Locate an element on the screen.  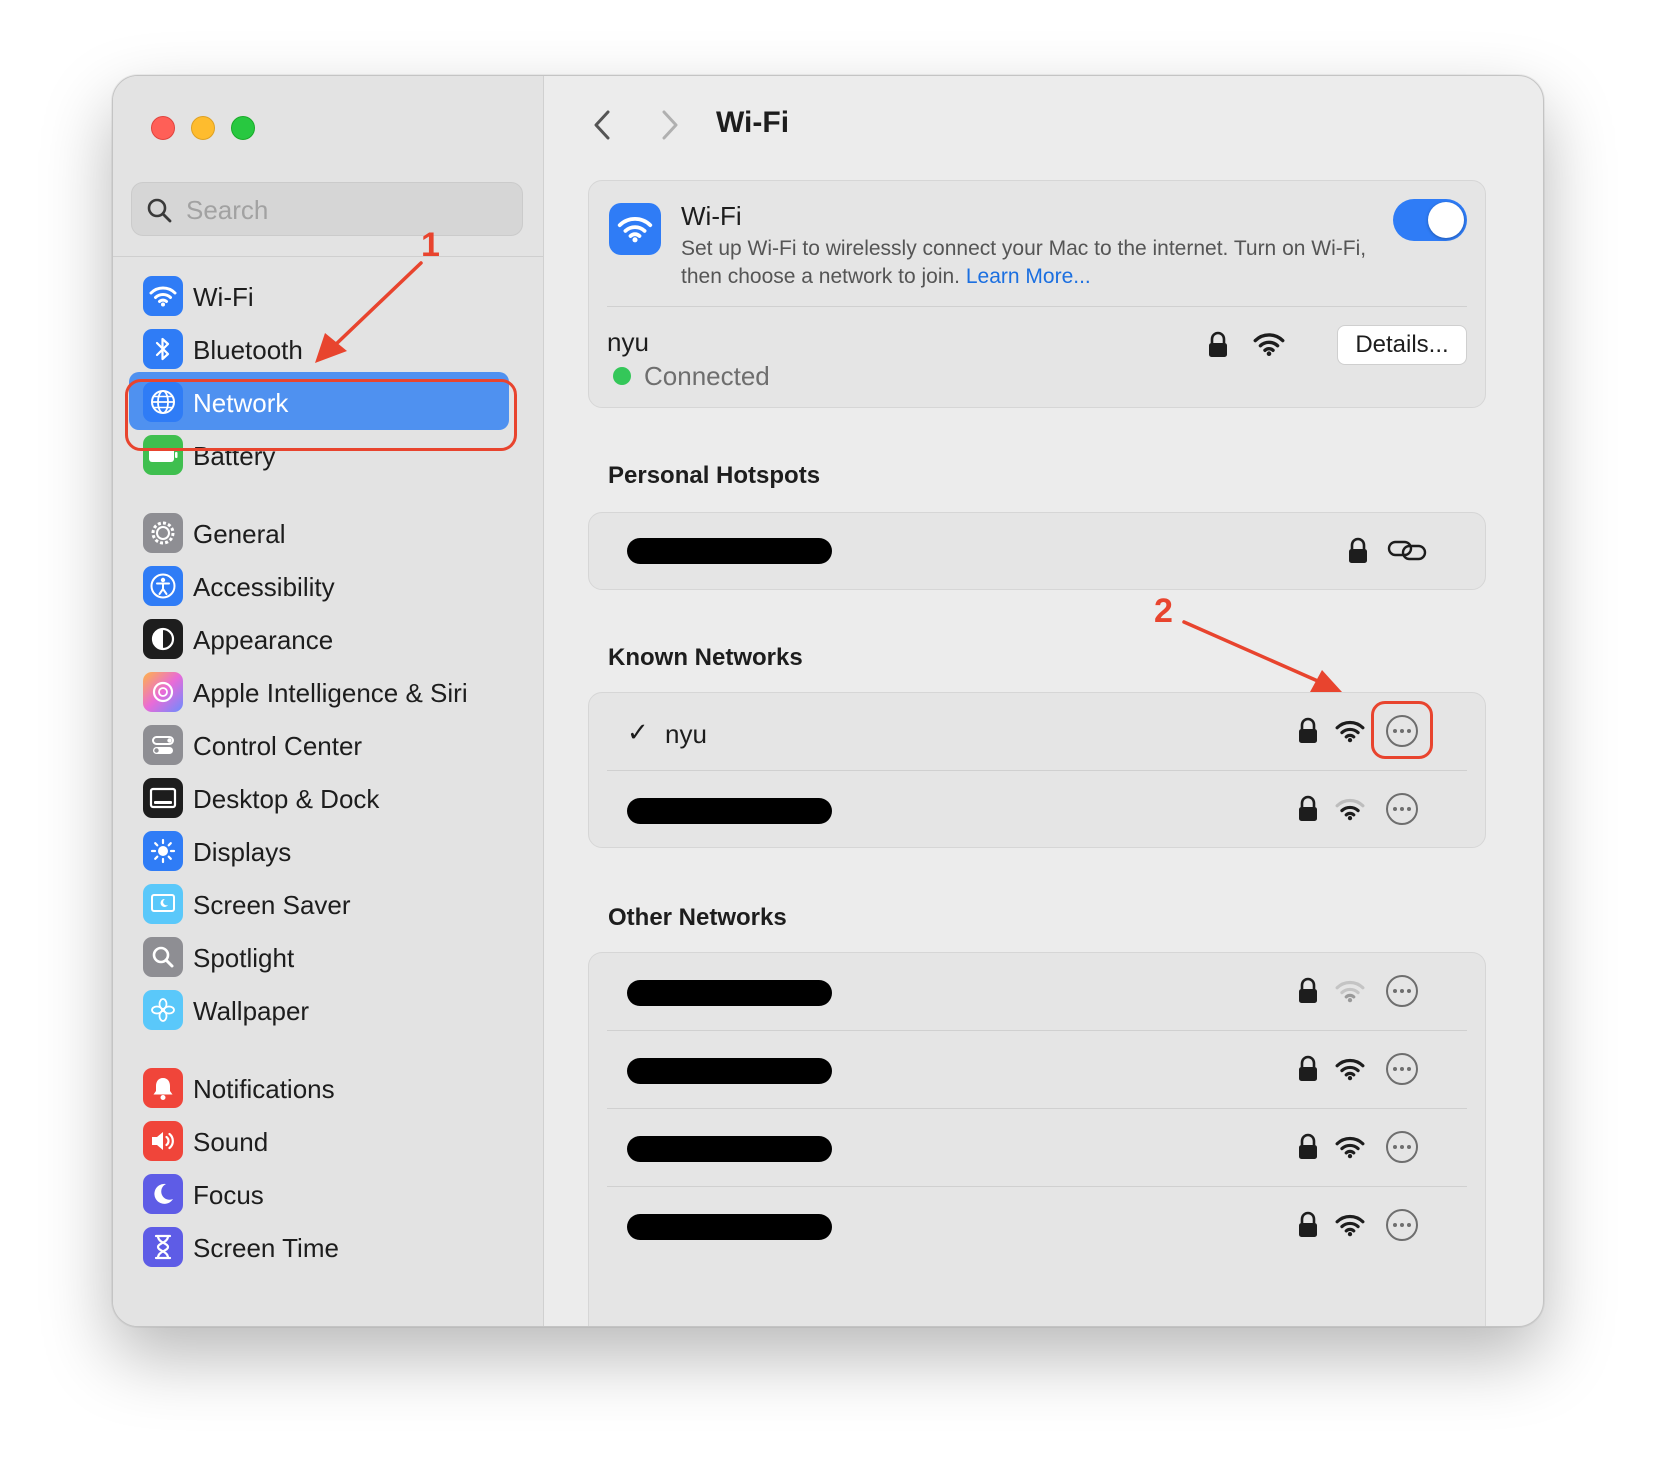
sidebar-item-general: General is located at coordinates (338, 533).